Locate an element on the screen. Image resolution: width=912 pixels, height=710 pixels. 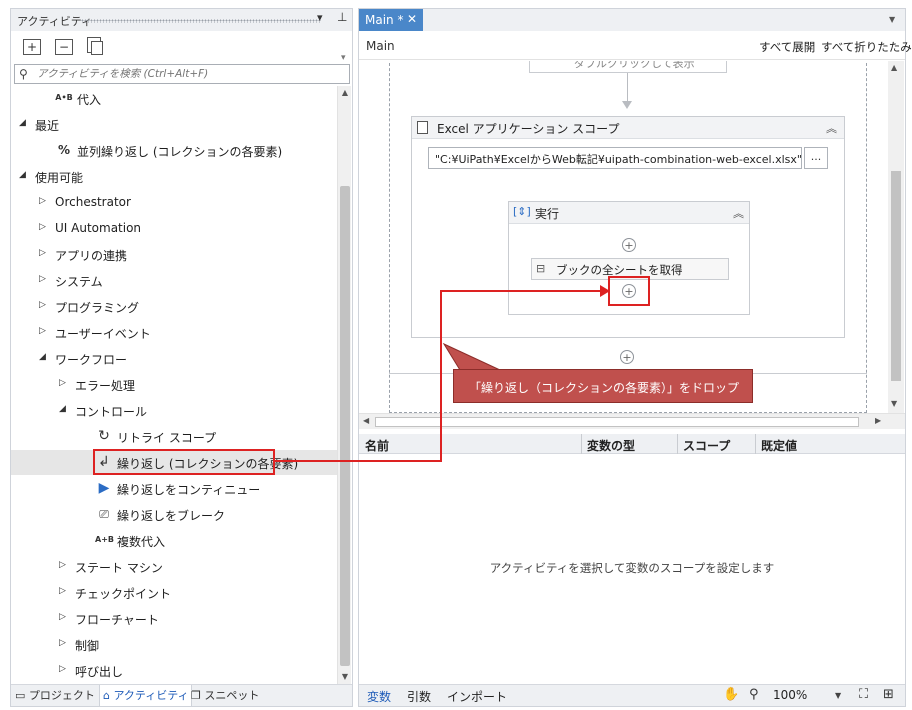
pin-icon: ⊥ is located at coordinates (342, 17).